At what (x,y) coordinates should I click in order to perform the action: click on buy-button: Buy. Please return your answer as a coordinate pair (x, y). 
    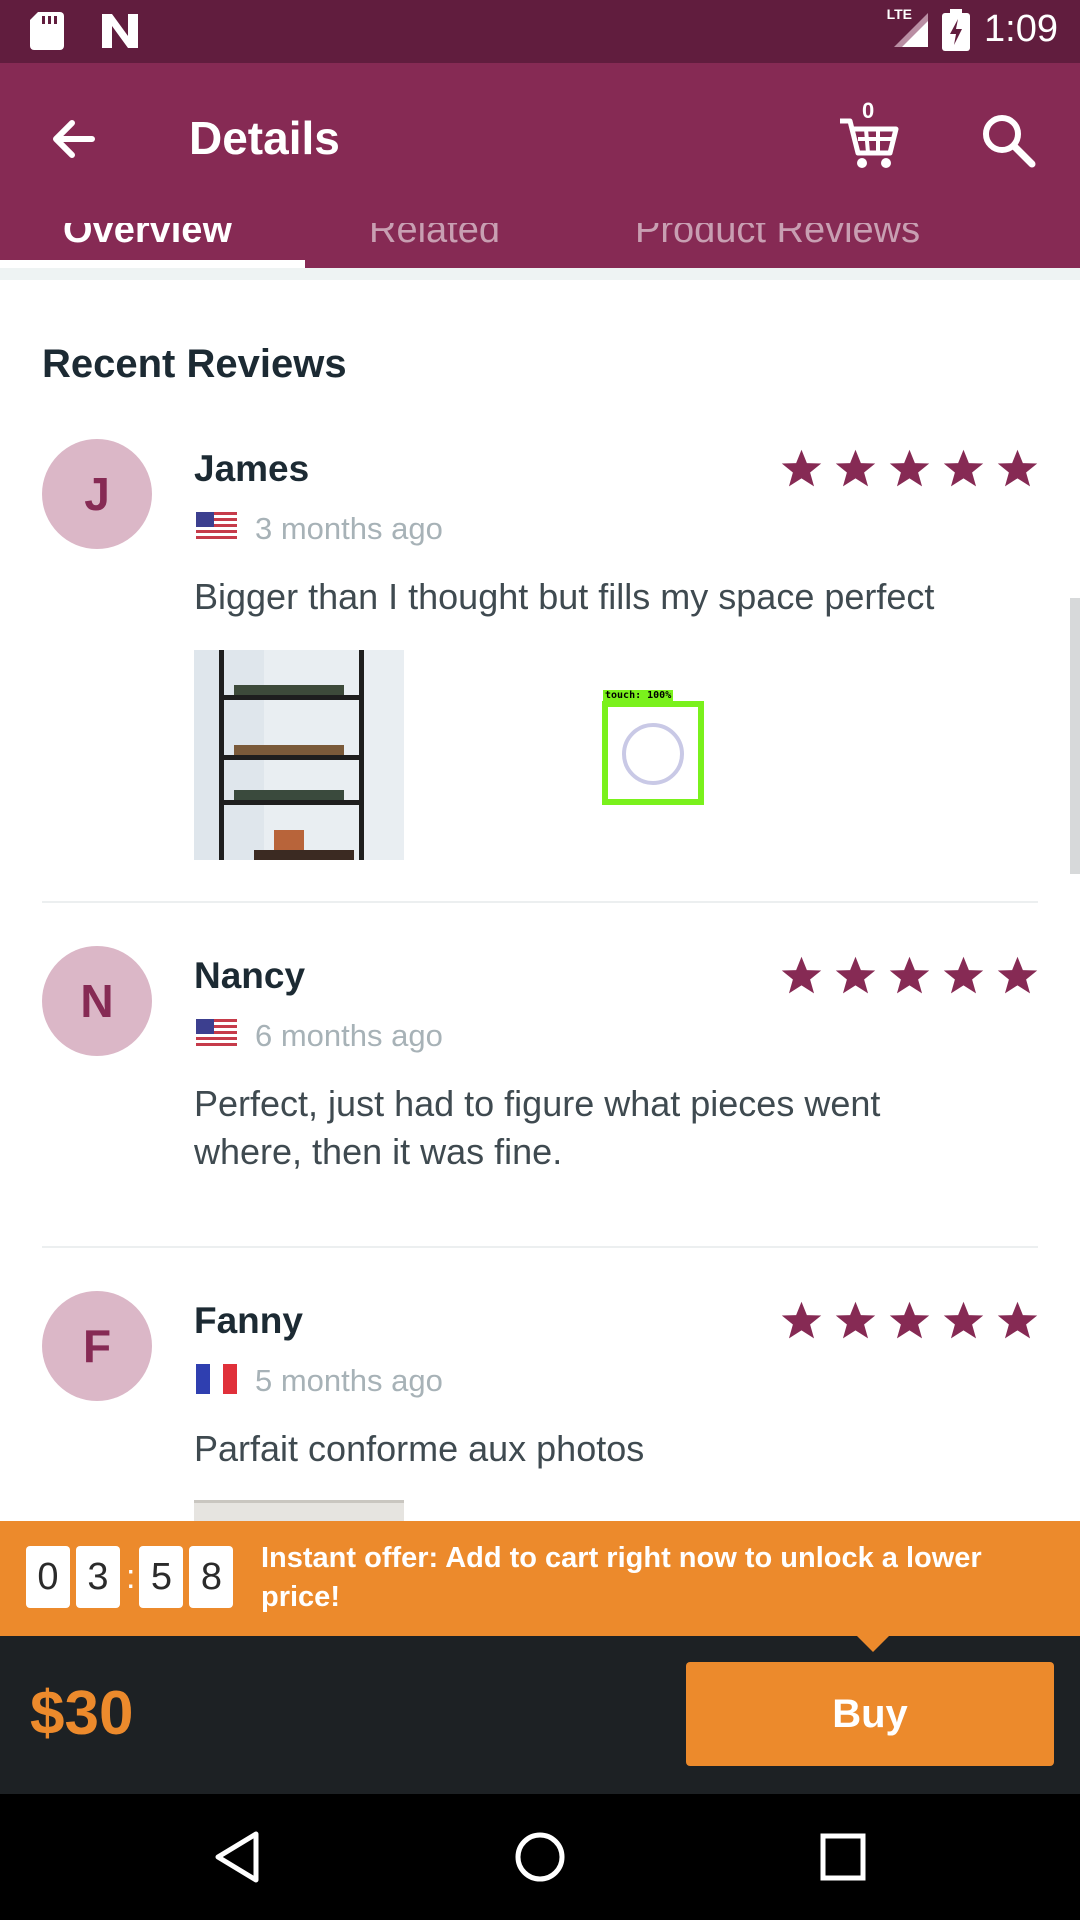
    Looking at the image, I should click on (870, 1714).